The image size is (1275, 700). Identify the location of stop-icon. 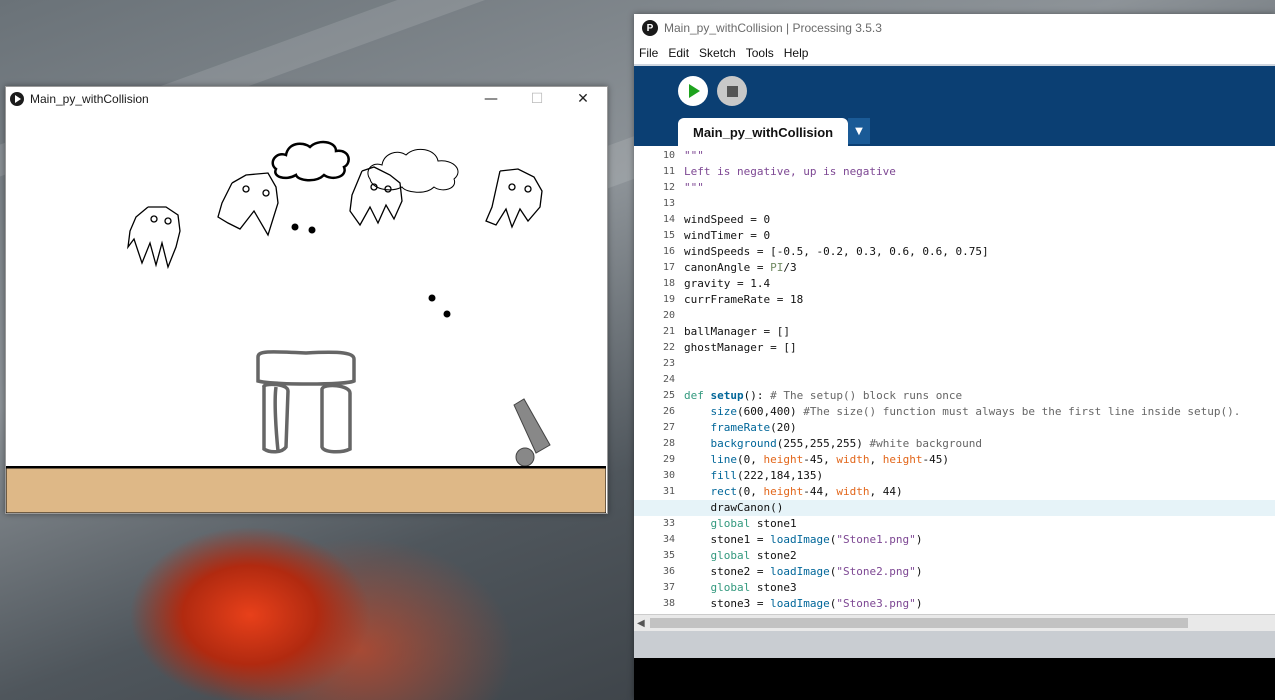
(732, 91).